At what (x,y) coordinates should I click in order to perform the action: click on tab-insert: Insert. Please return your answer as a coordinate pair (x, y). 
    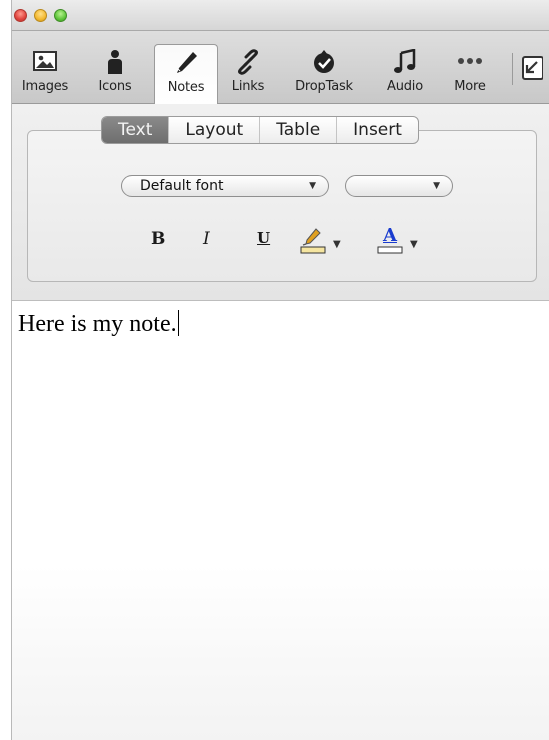
    Looking at the image, I should click on (377, 130).